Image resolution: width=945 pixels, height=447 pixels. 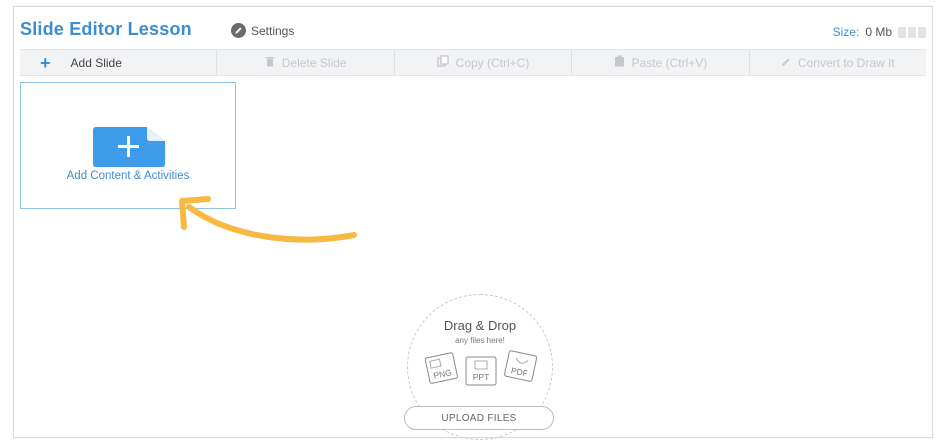 What do you see at coordinates (273, 30) in the screenshot?
I see `settings-label: Settings` at bounding box center [273, 30].